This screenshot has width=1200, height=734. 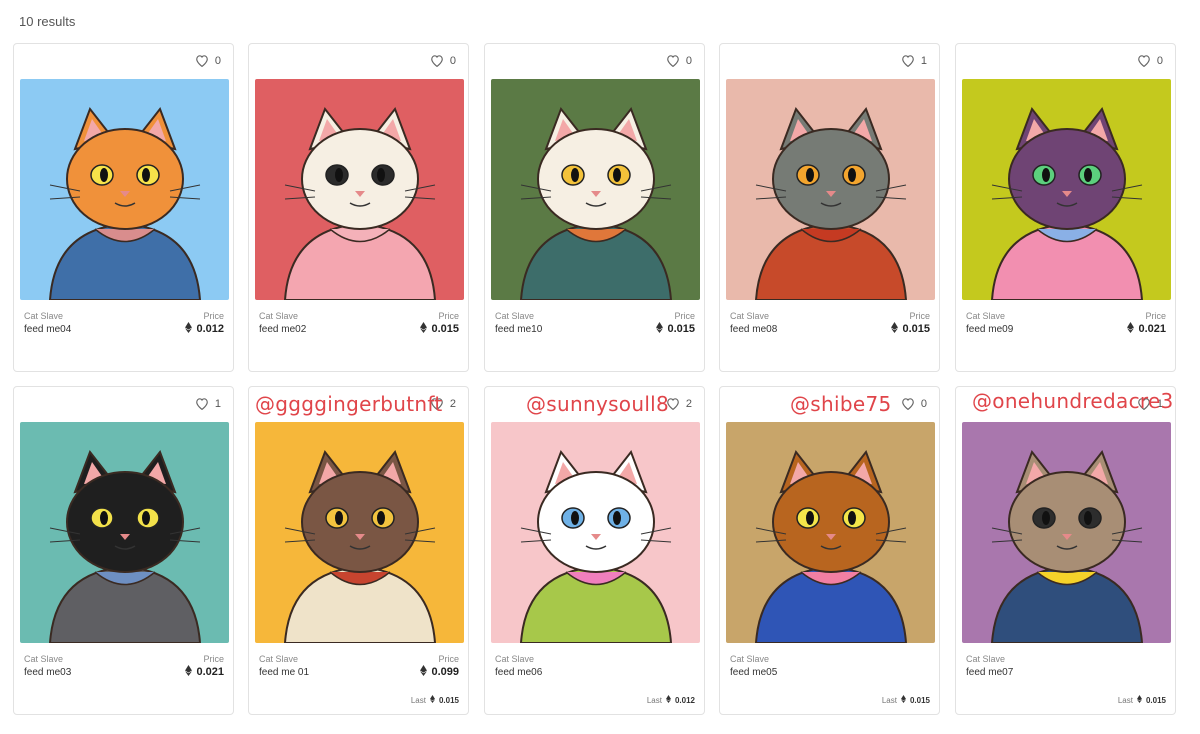 What do you see at coordinates (518, 329) in the screenshot?
I see `item-name: feed me10` at bounding box center [518, 329].